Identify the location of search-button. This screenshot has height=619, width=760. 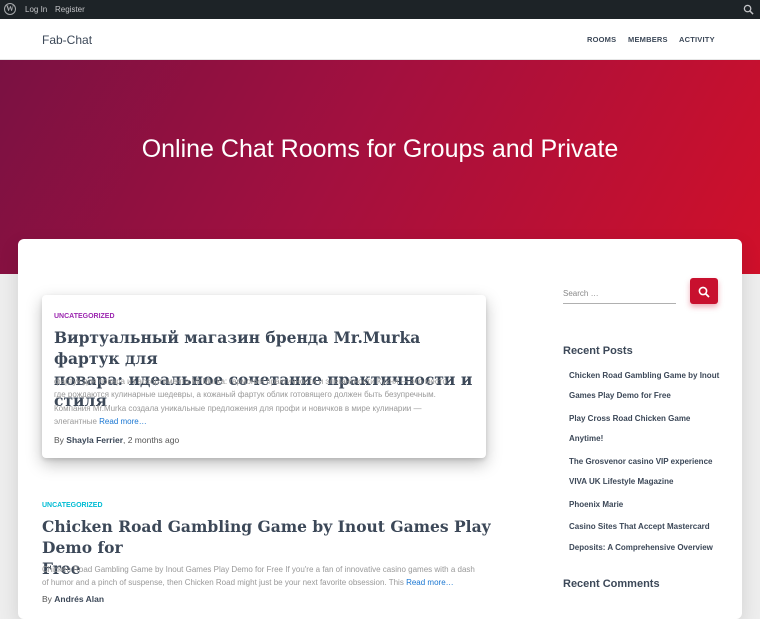
(704, 291).